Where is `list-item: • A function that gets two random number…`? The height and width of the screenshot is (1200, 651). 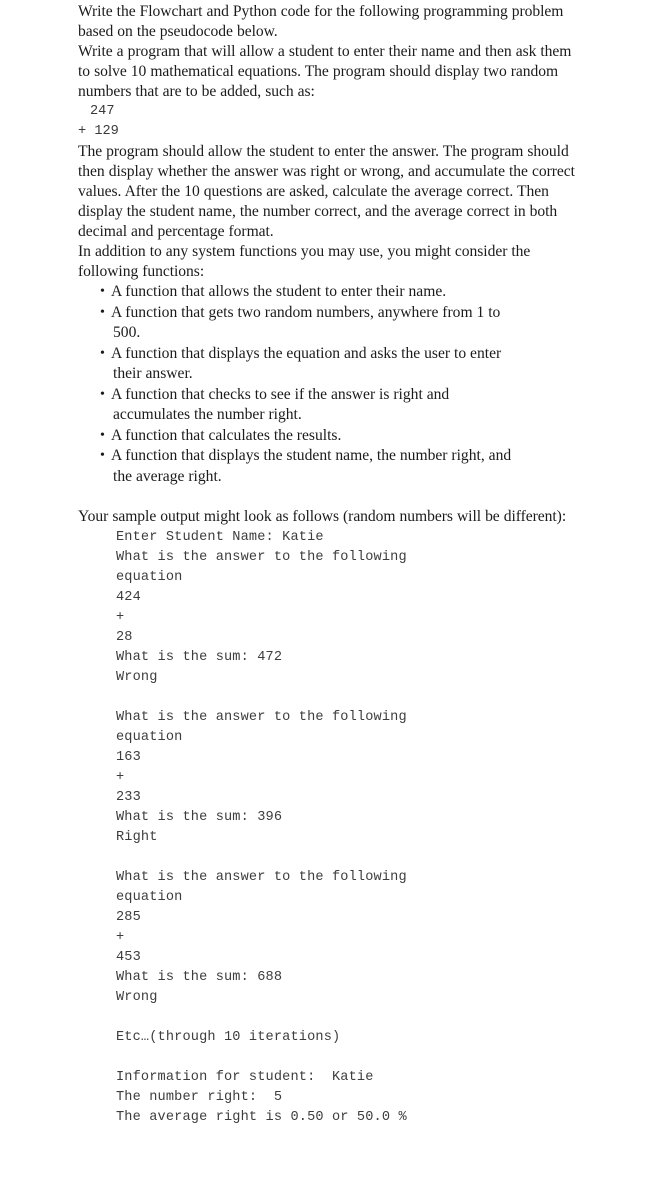
list-item: • A function that gets two random number… is located at coordinates (328, 323).